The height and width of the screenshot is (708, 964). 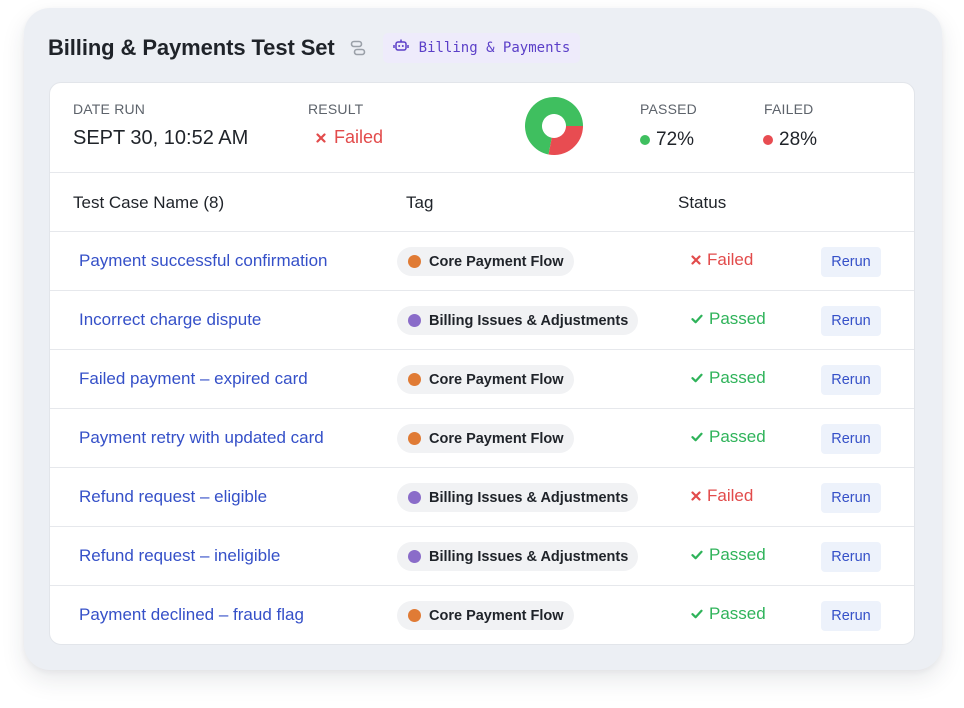 What do you see at coordinates (645, 140) in the screenshot?
I see `passed-dot-icon` at bounding box center [645, 140].